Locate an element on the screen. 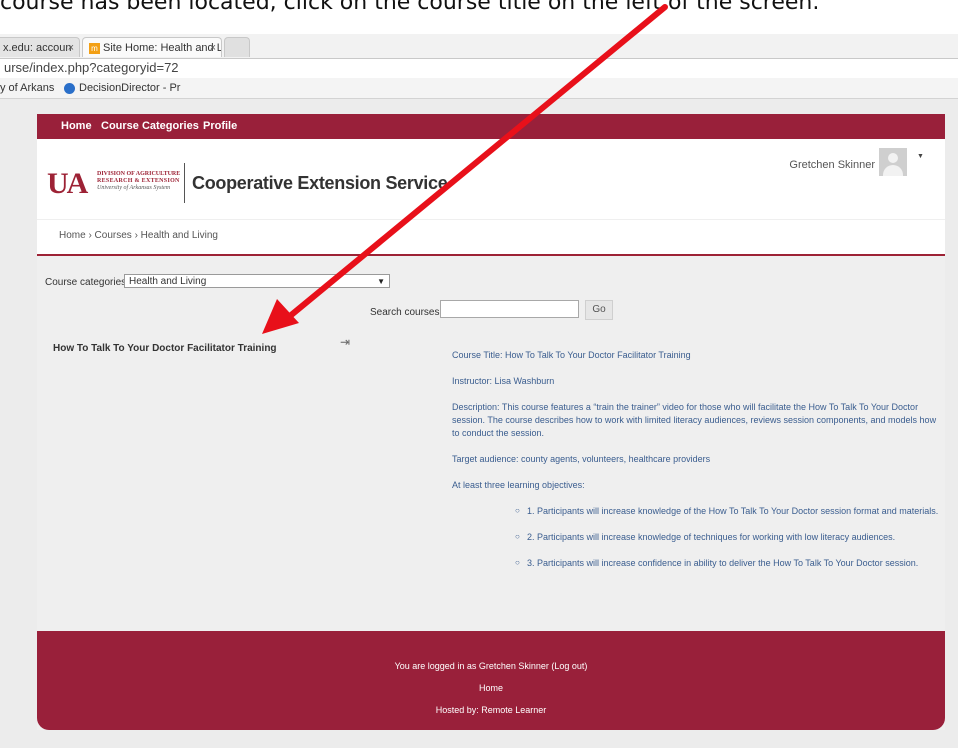 Image resolution: width=958 pixels, height=748 pixels. footer-home-link: Home is located at coordinates (491, 688).